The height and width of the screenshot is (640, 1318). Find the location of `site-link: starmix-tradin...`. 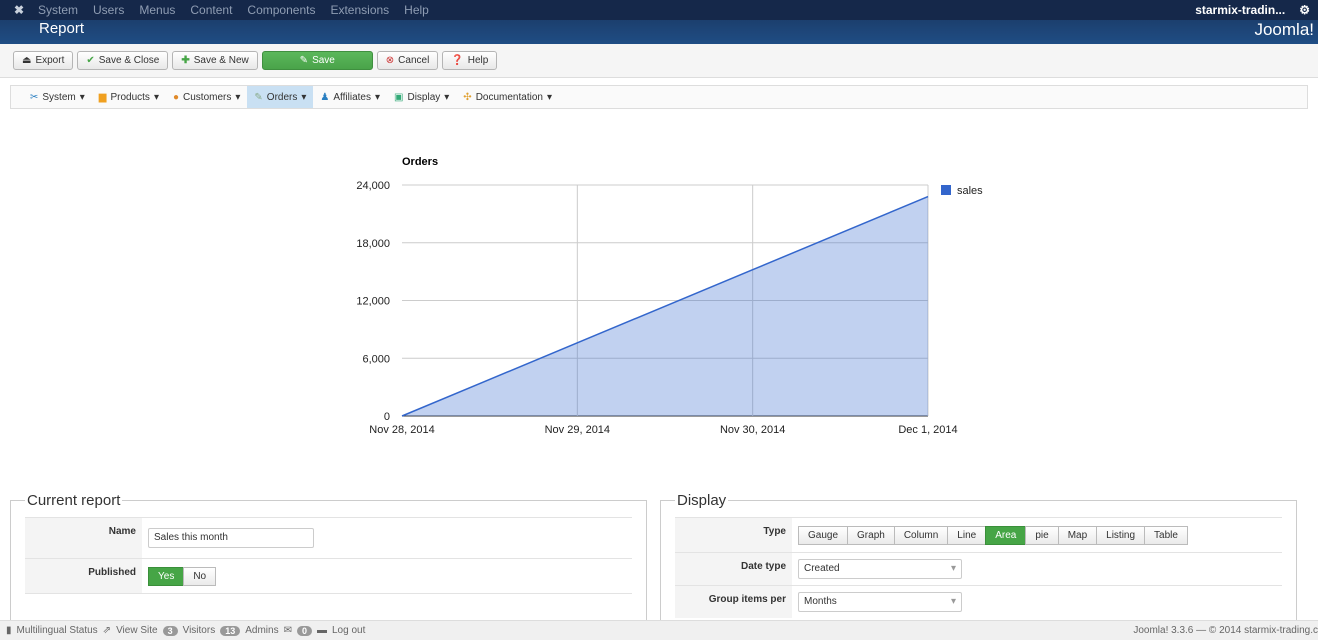

site-link: starmix-tradin... is located at coordinates (1240, 10).